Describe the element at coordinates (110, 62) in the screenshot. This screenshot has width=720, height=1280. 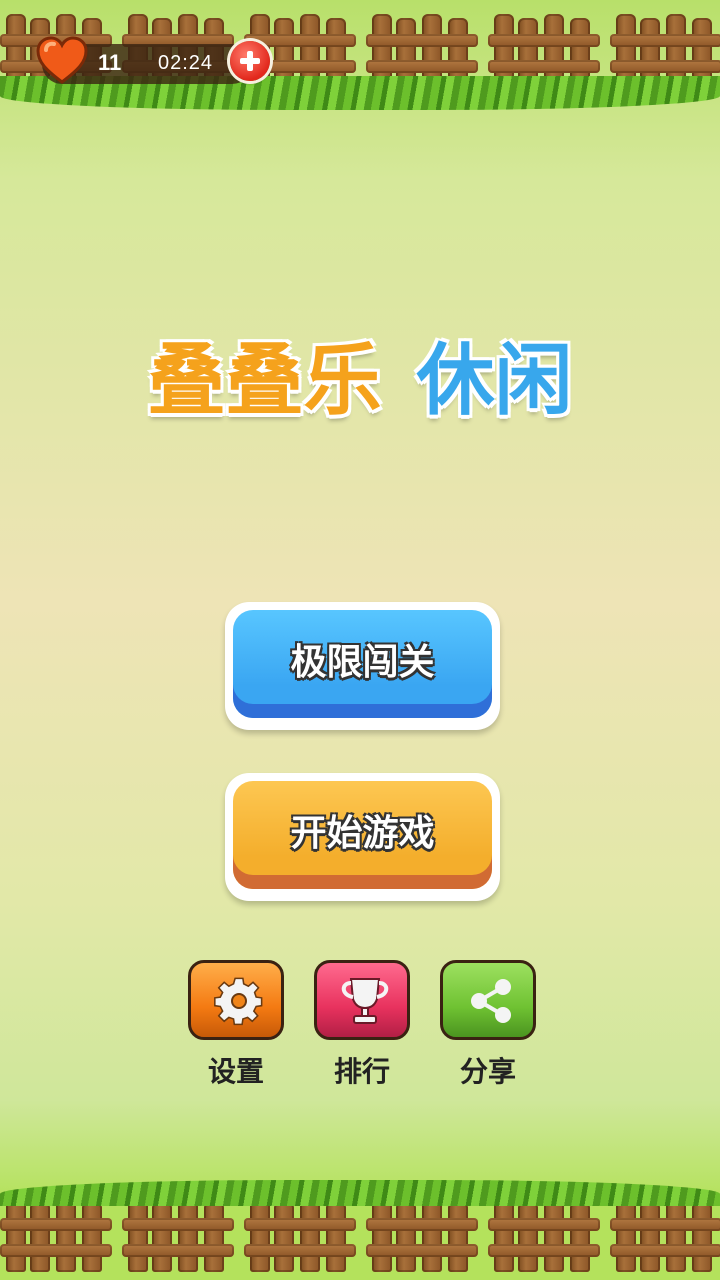
I see `lives-count: 11` at that location.